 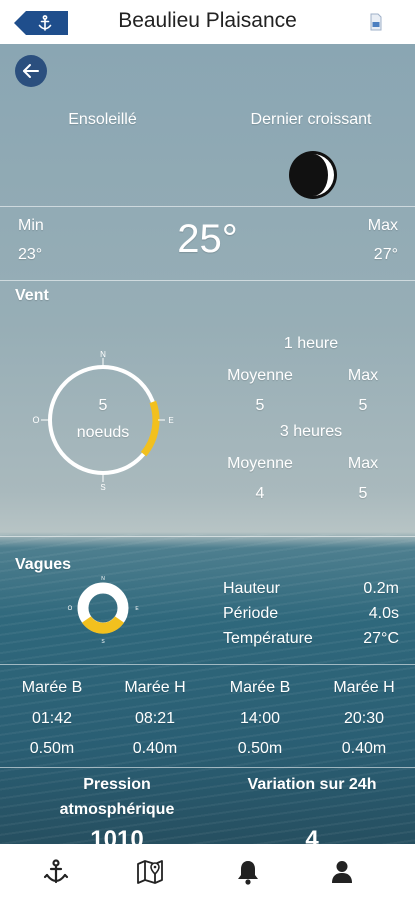 I want to click on wave-height-value: 0.2m, so click(x=381, y=588).